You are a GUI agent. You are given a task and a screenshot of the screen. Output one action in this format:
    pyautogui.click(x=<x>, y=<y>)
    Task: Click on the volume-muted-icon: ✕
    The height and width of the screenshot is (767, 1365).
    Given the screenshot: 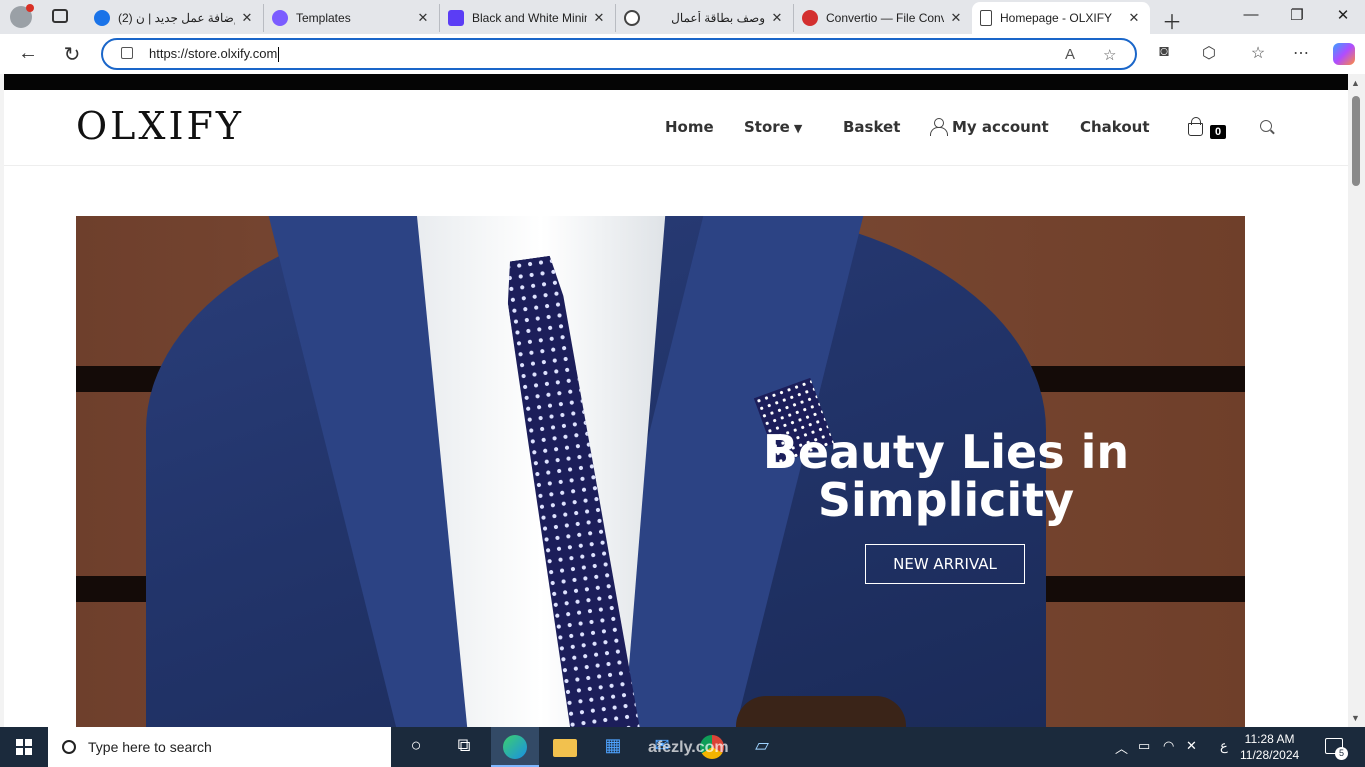 What is the action you would take?
    pyautogui.click(x=1191, y=746)
    